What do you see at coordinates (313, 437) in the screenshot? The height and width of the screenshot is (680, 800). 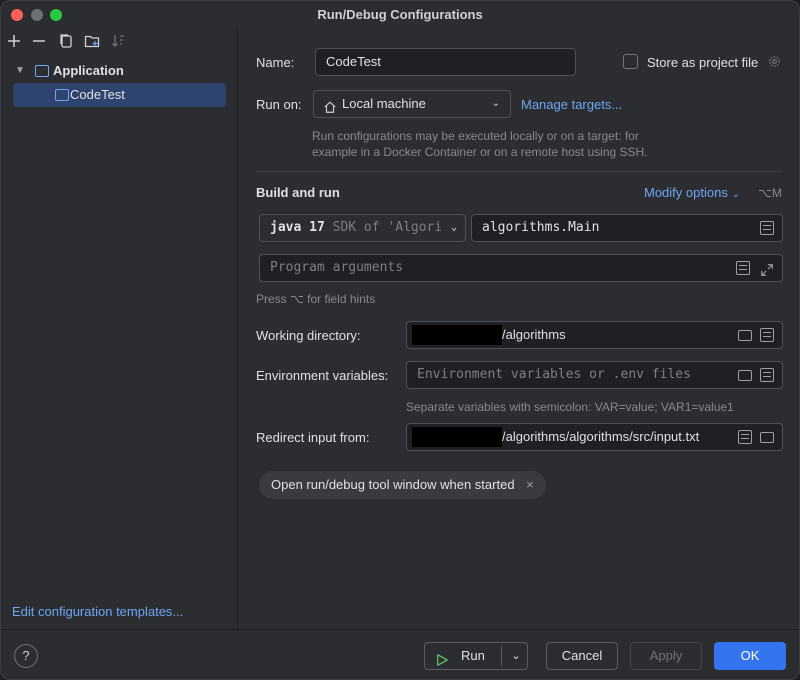 I see `redirect-input-label: Redirect input from:` at bounding box center [313, 437].